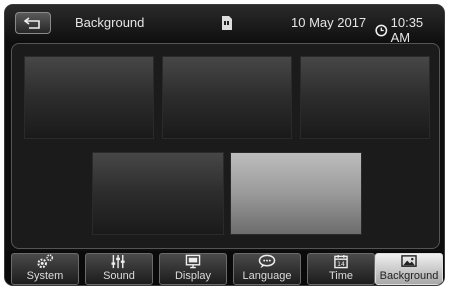 The width and height of the screenshot is (449, 290). I want to click on svg-text: 14, so click(341, 264).